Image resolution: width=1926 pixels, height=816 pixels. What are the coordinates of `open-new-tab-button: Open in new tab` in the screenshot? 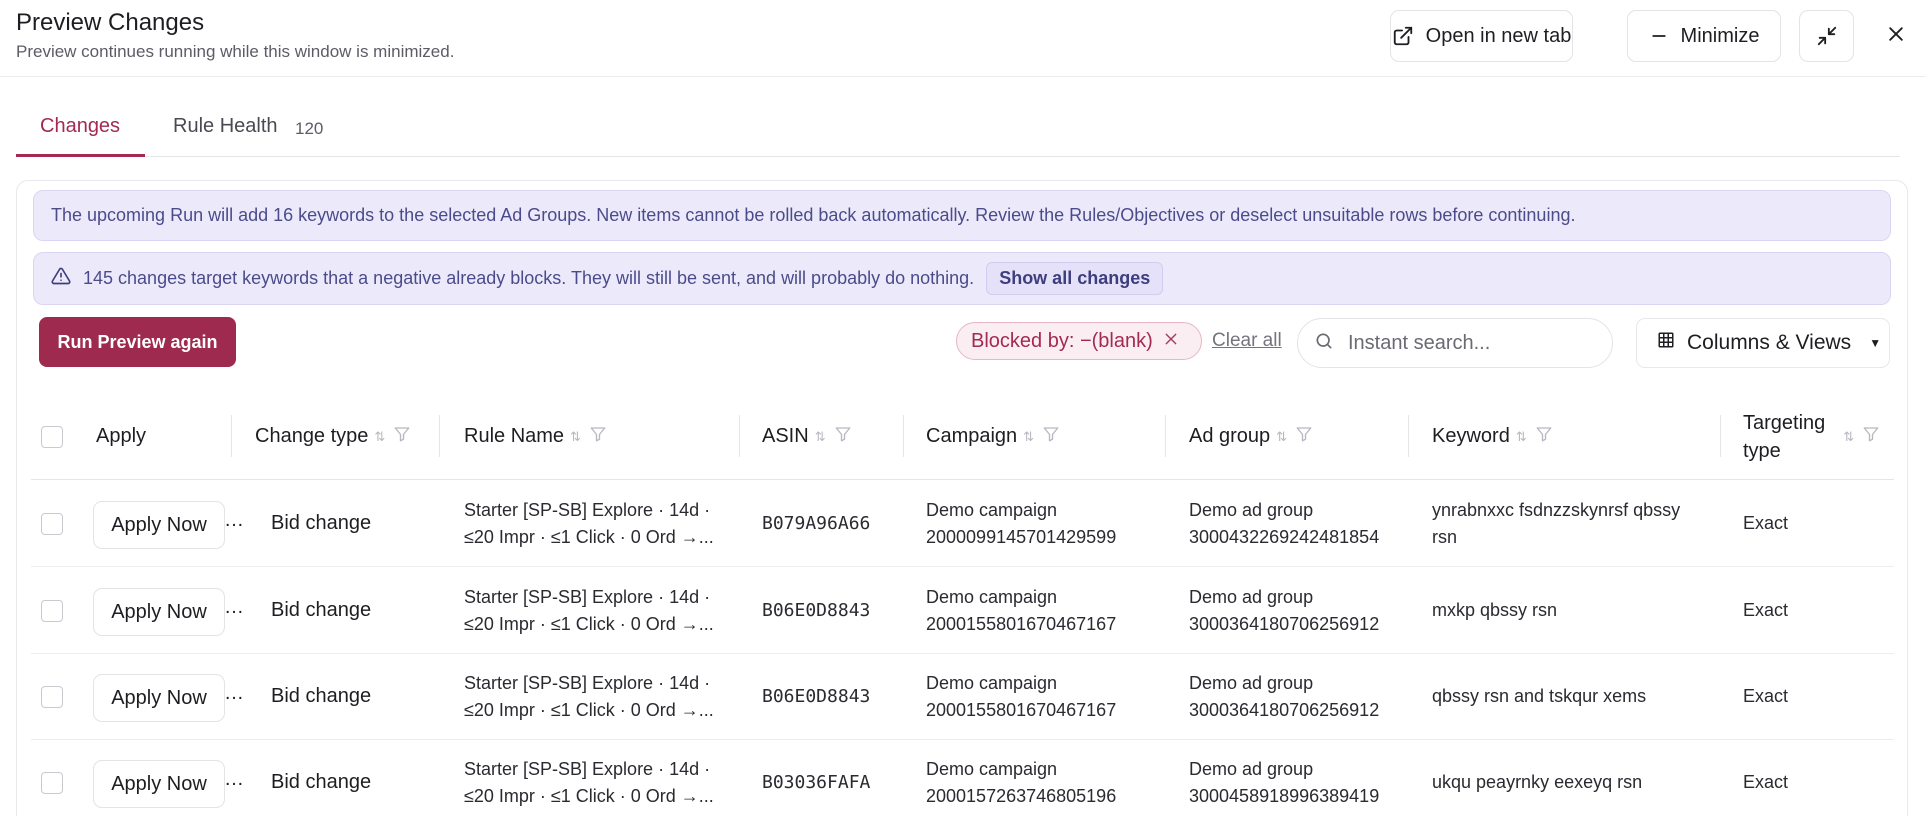 It's located at (1481, 36).